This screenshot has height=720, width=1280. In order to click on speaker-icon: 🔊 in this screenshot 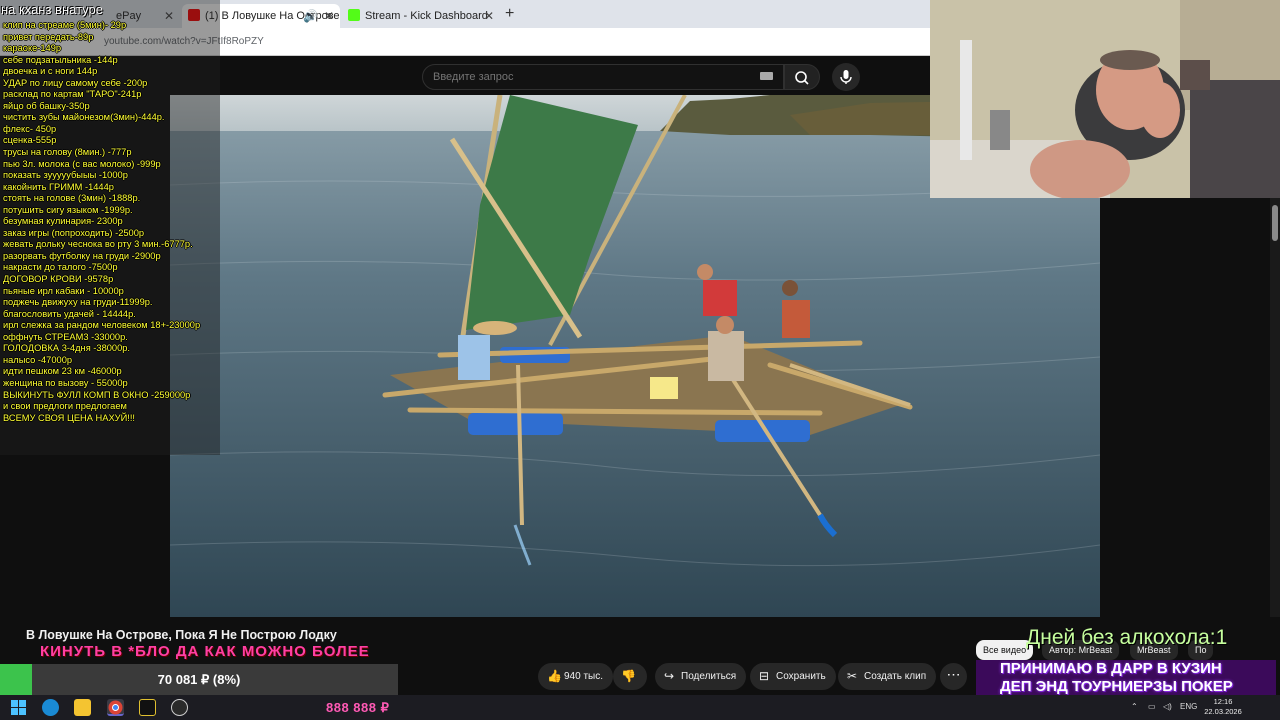, I will do `click(310, 16)`.